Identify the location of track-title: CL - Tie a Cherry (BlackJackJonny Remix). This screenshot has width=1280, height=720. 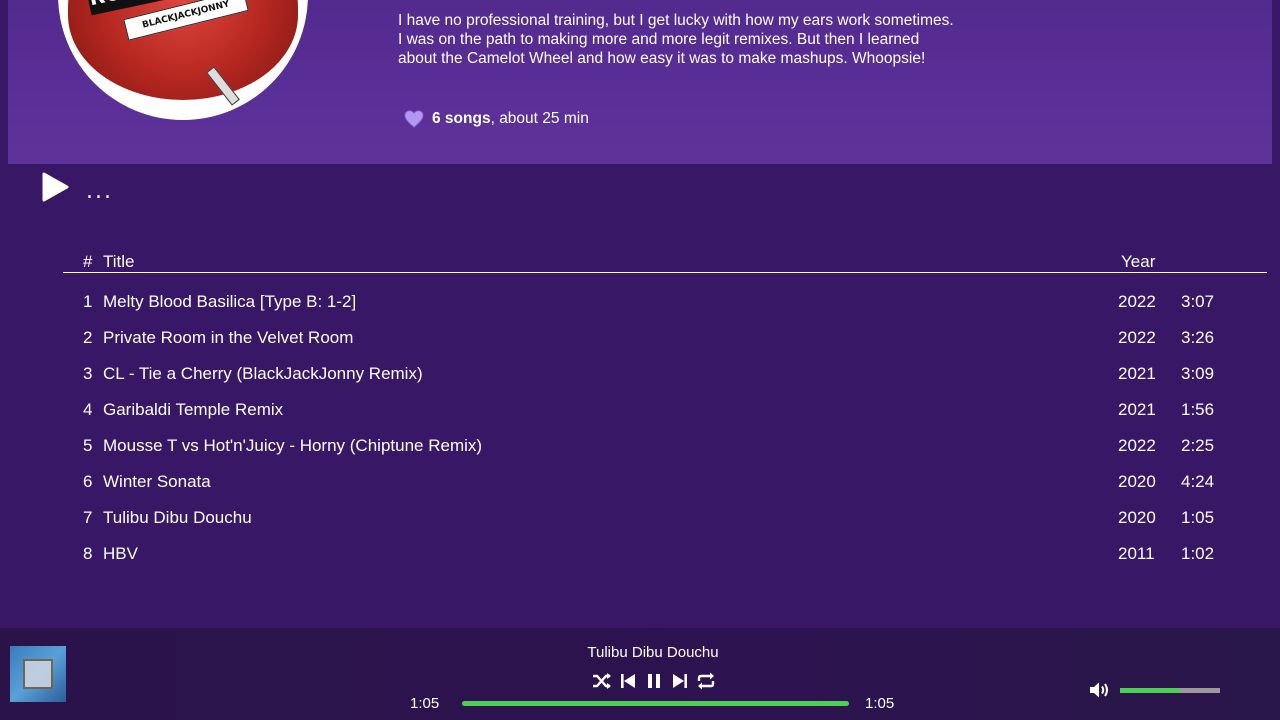
(263, 373).